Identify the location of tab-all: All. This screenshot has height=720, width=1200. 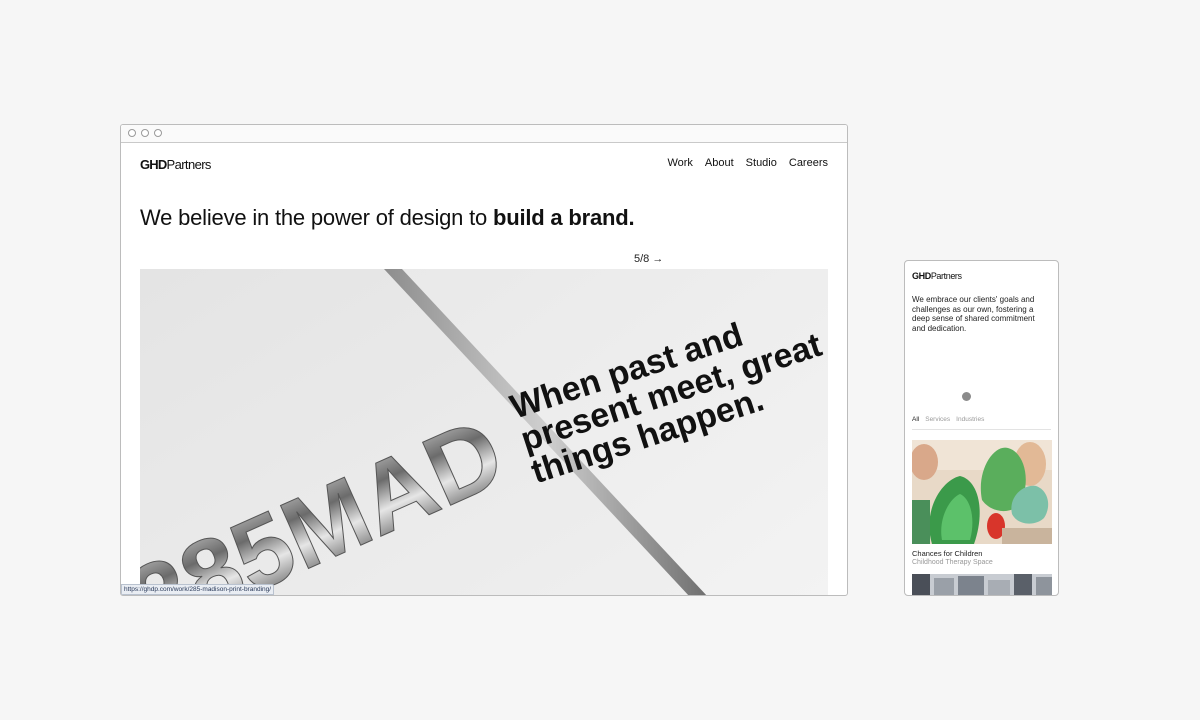
(915, 419).